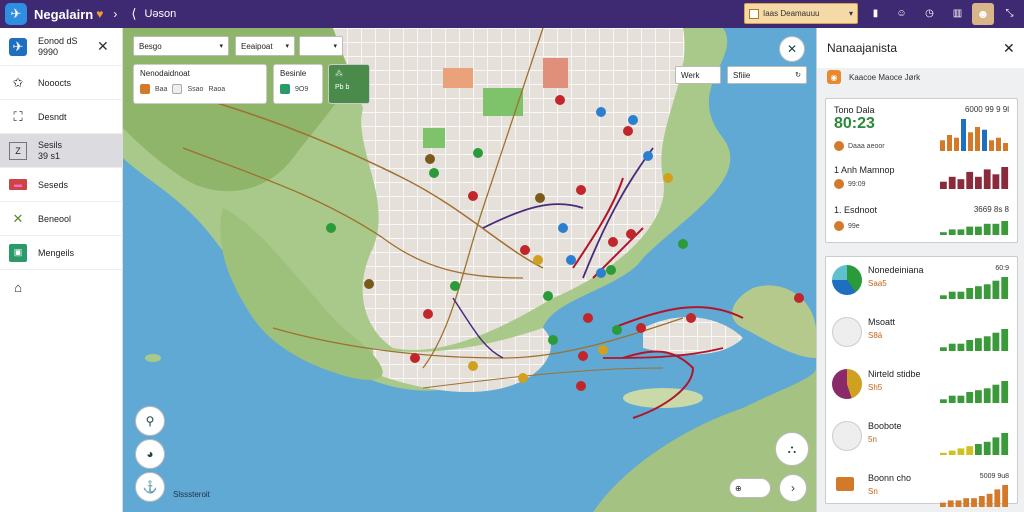 The image size is (1024, 512). What do you see at coordinates (265, 46) in the screenshot?
I see `filter-select: Eeaipoat ▾` at bounding box center [265, 46].